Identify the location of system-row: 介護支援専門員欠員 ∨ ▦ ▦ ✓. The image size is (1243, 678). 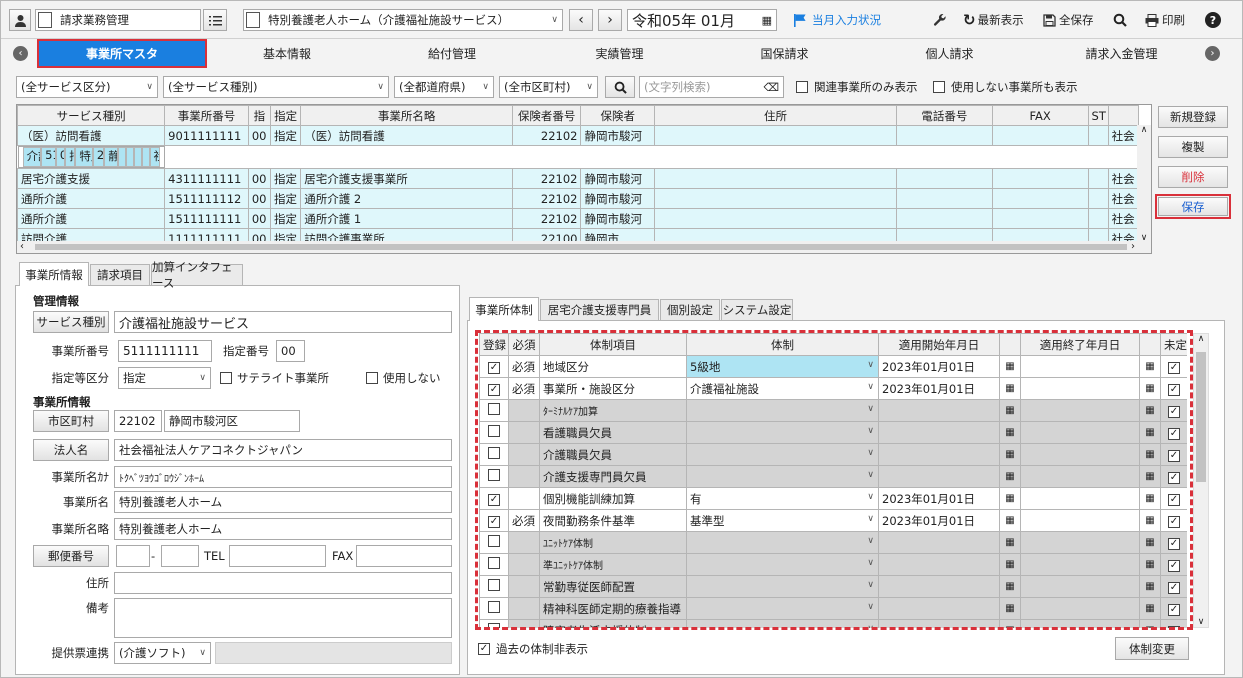
(833, 476).